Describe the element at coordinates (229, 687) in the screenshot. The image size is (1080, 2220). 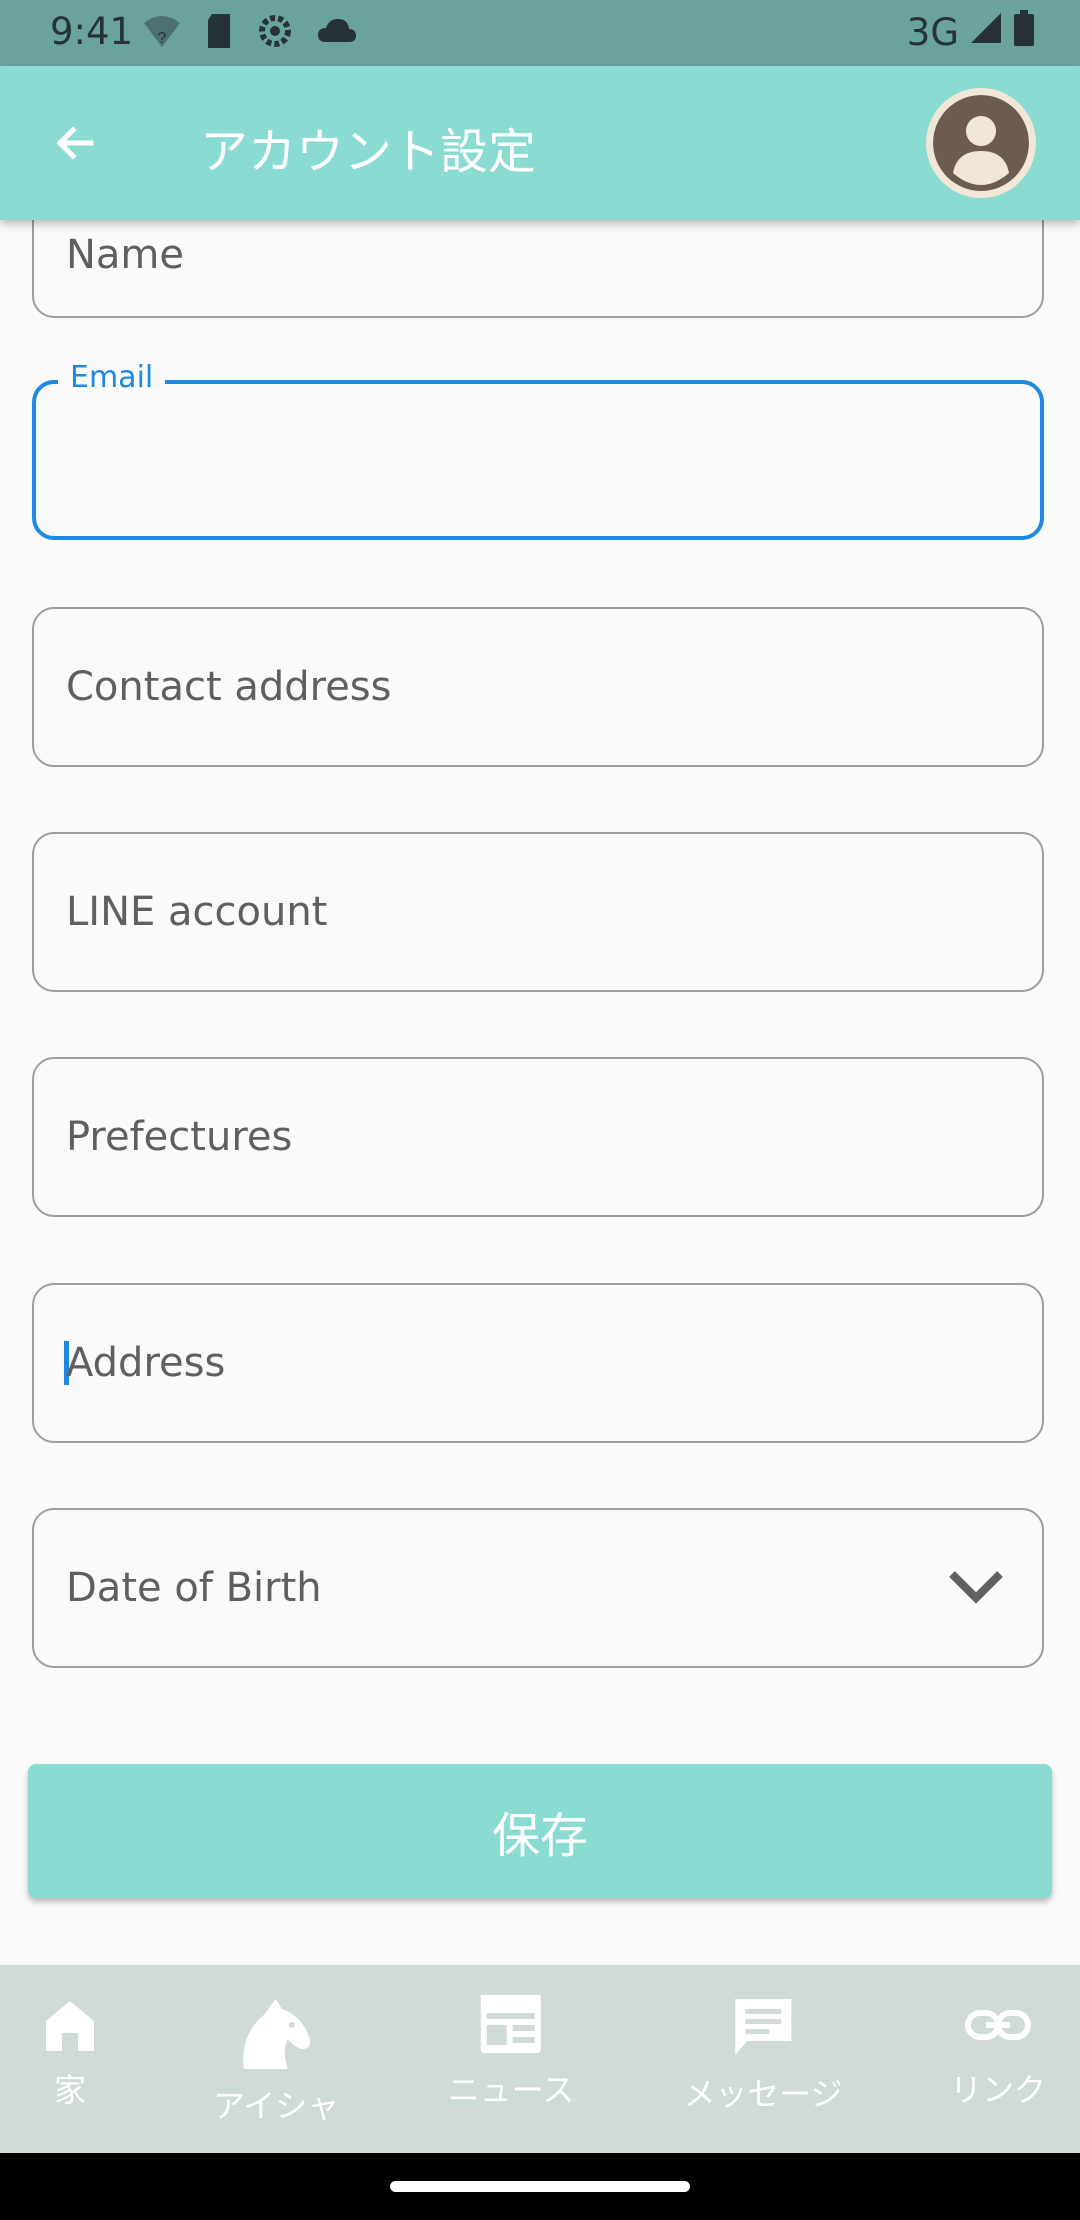
I see `contact-address-placeholder: Contact address` at that location.